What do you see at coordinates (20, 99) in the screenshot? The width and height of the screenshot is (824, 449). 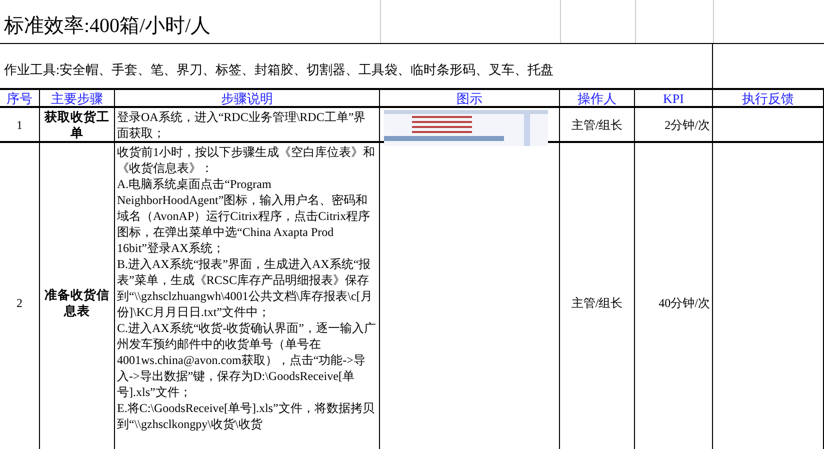 I see `column-header: 序号` at bounding box center [20, 99].